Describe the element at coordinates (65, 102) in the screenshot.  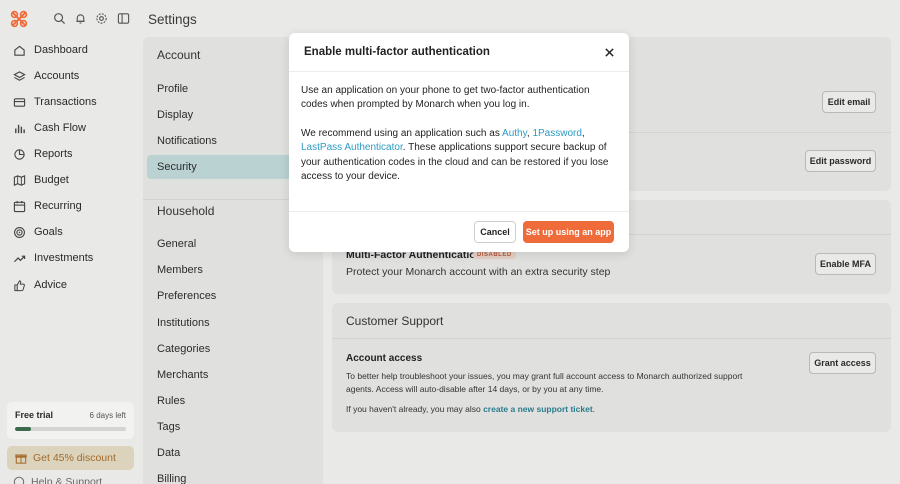
I see `sidebar-item-label: Transactions` at that location.